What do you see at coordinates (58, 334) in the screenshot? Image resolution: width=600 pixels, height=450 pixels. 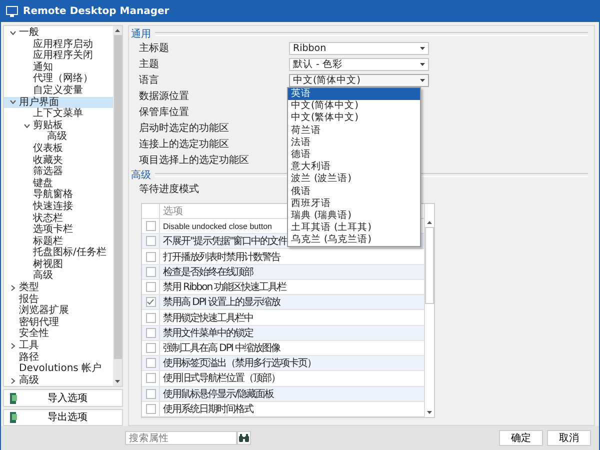 I see `tree-item: 安全性` at bounding box center [58, 334].